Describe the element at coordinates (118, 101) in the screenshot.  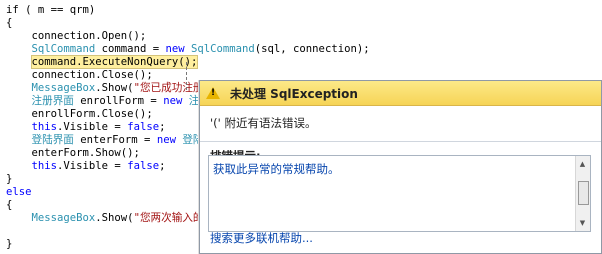
I see `code-token: enrollForm =` at that location.